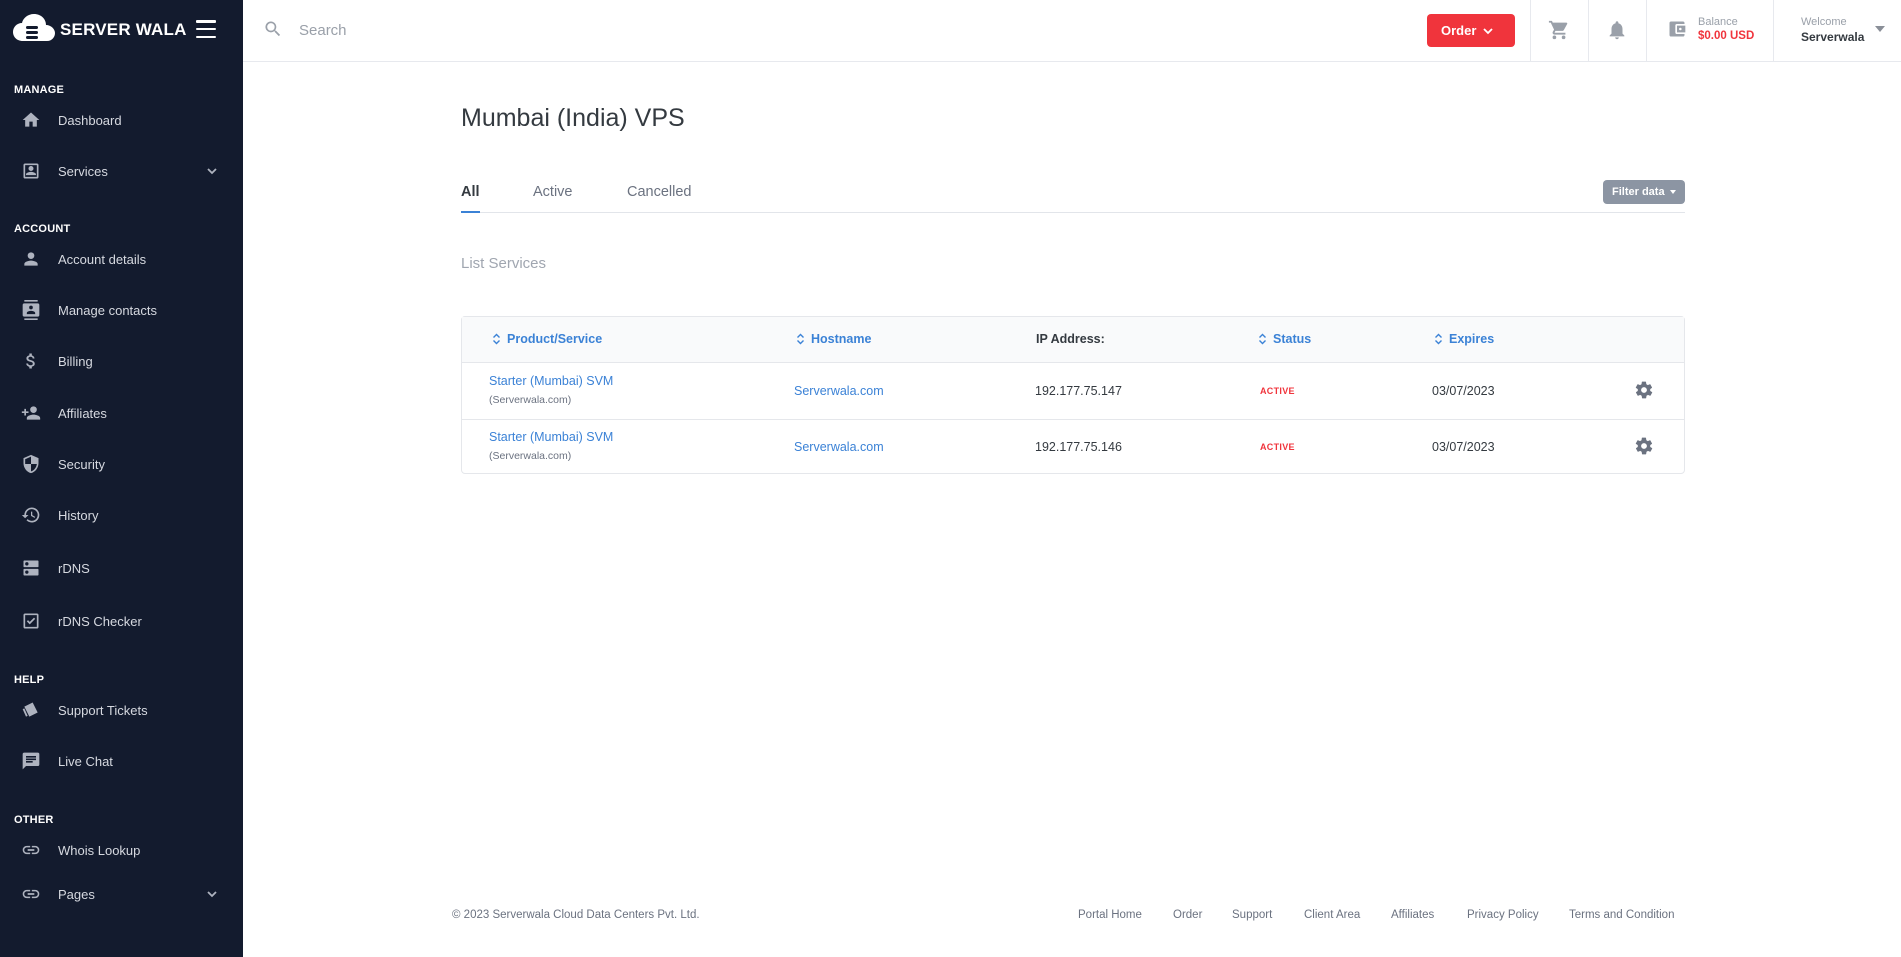 Image resolution: width=1901 pixels, height=957 pixels. I want to click on ip-address: 192.177.75.147, so click(1078, 391).